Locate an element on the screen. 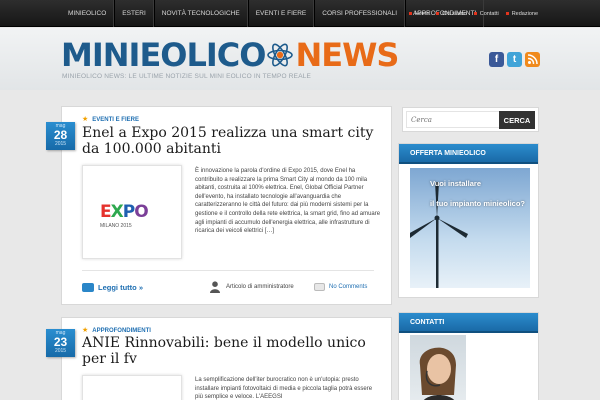 This screenshot has width=600, height=400. user-icon is located at coordinates (215, 287).